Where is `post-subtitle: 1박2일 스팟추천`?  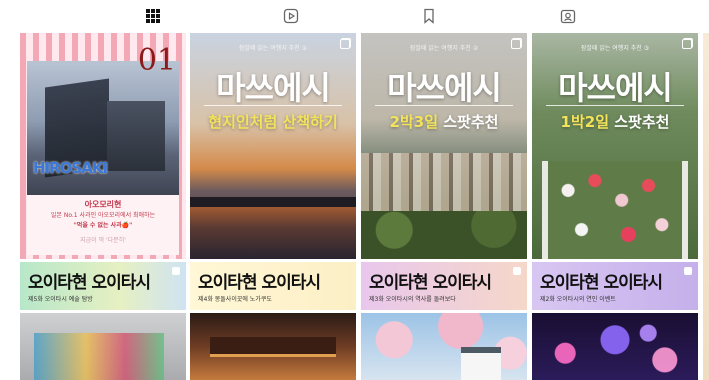
post-subtitle: 1박2일 스팟추천 is located at coordinates (615, 121).